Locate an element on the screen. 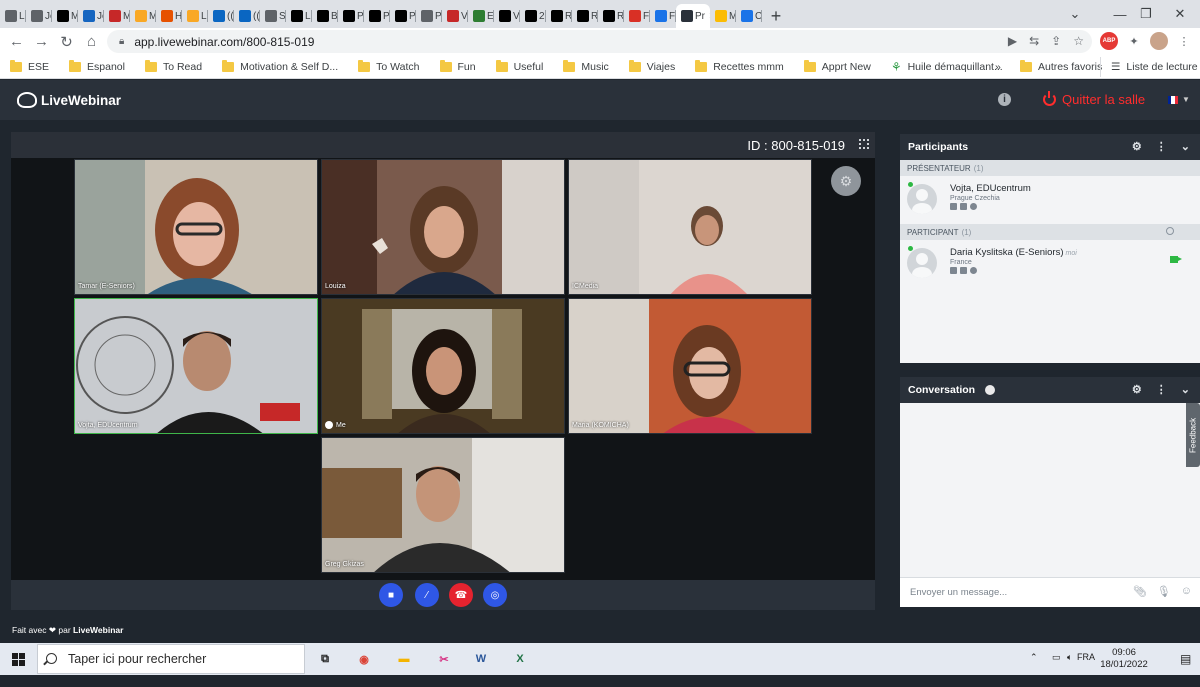  mic-button: ⁄ is located at coordinates (427, 595).